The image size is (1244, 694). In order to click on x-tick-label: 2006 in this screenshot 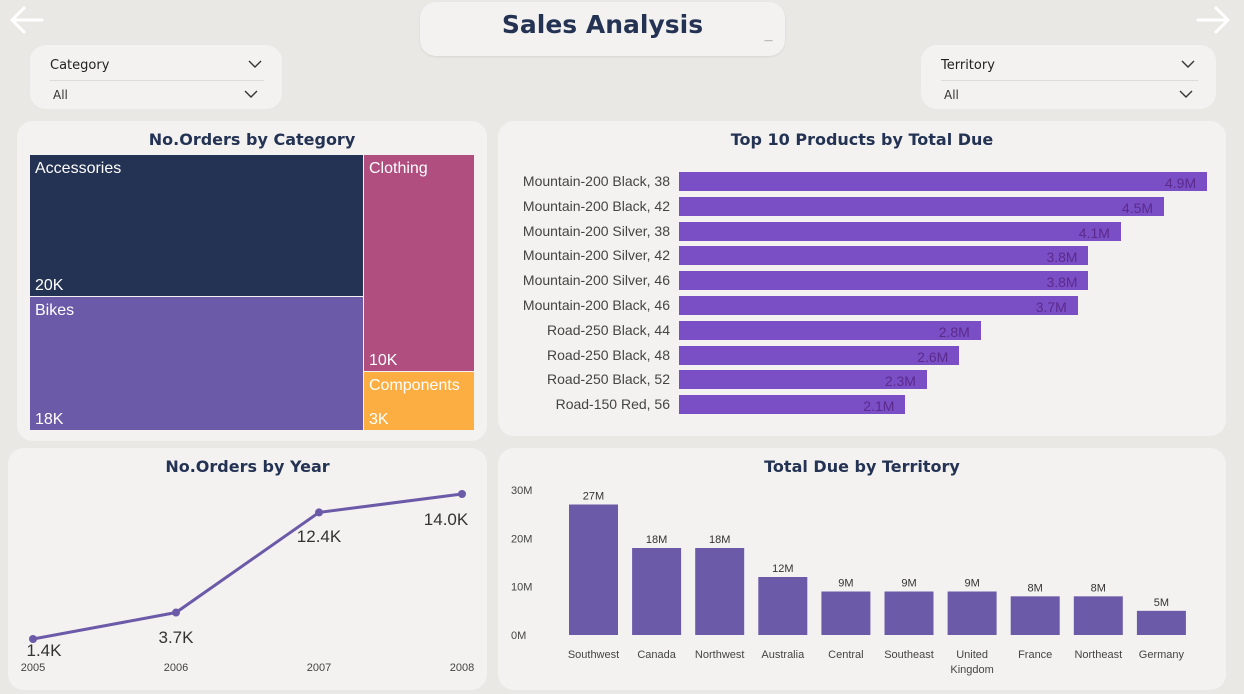, I will do `click(176, 668)`.